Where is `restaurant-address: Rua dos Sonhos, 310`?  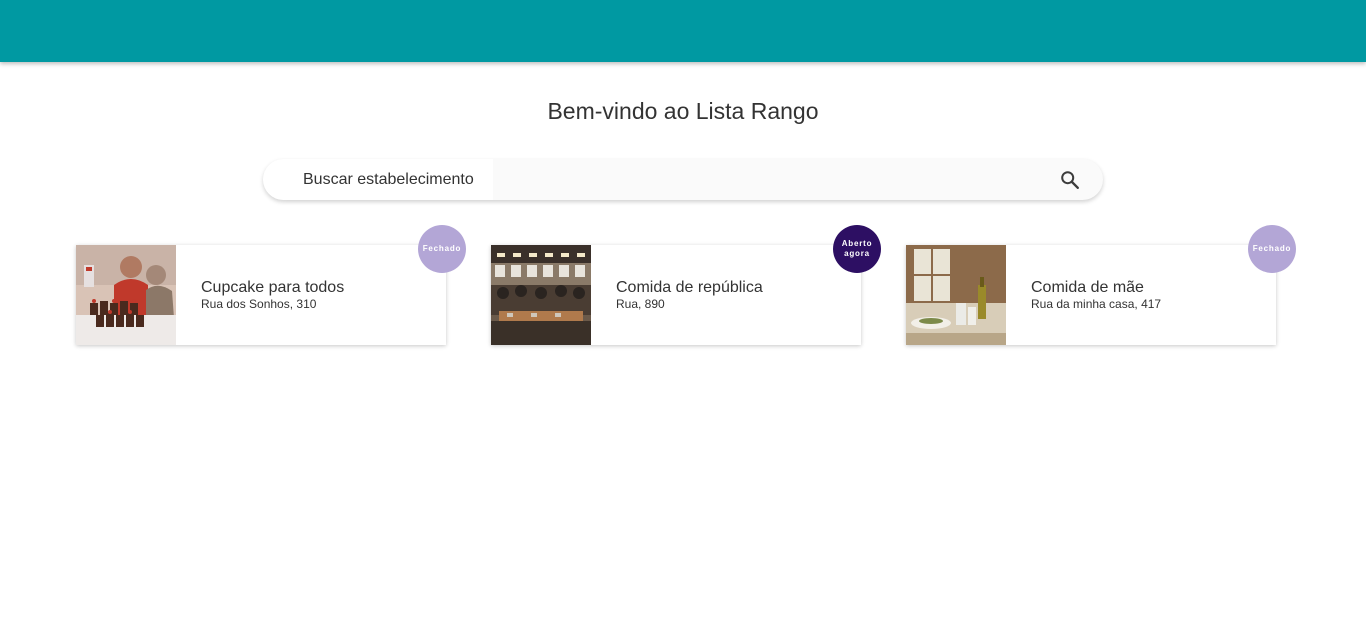
restaurant-address: Rua dos Sonhos, 310 is located at coordinates (259, 304).